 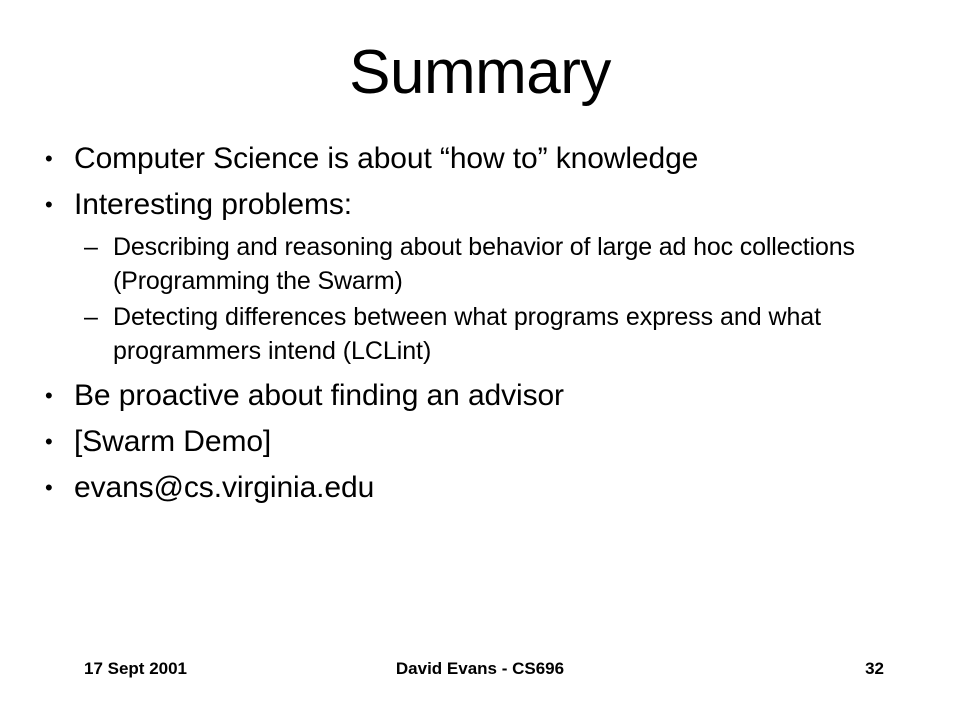 I want to click on footer-author: David Evans - CS696, so click(x=480, y=668).